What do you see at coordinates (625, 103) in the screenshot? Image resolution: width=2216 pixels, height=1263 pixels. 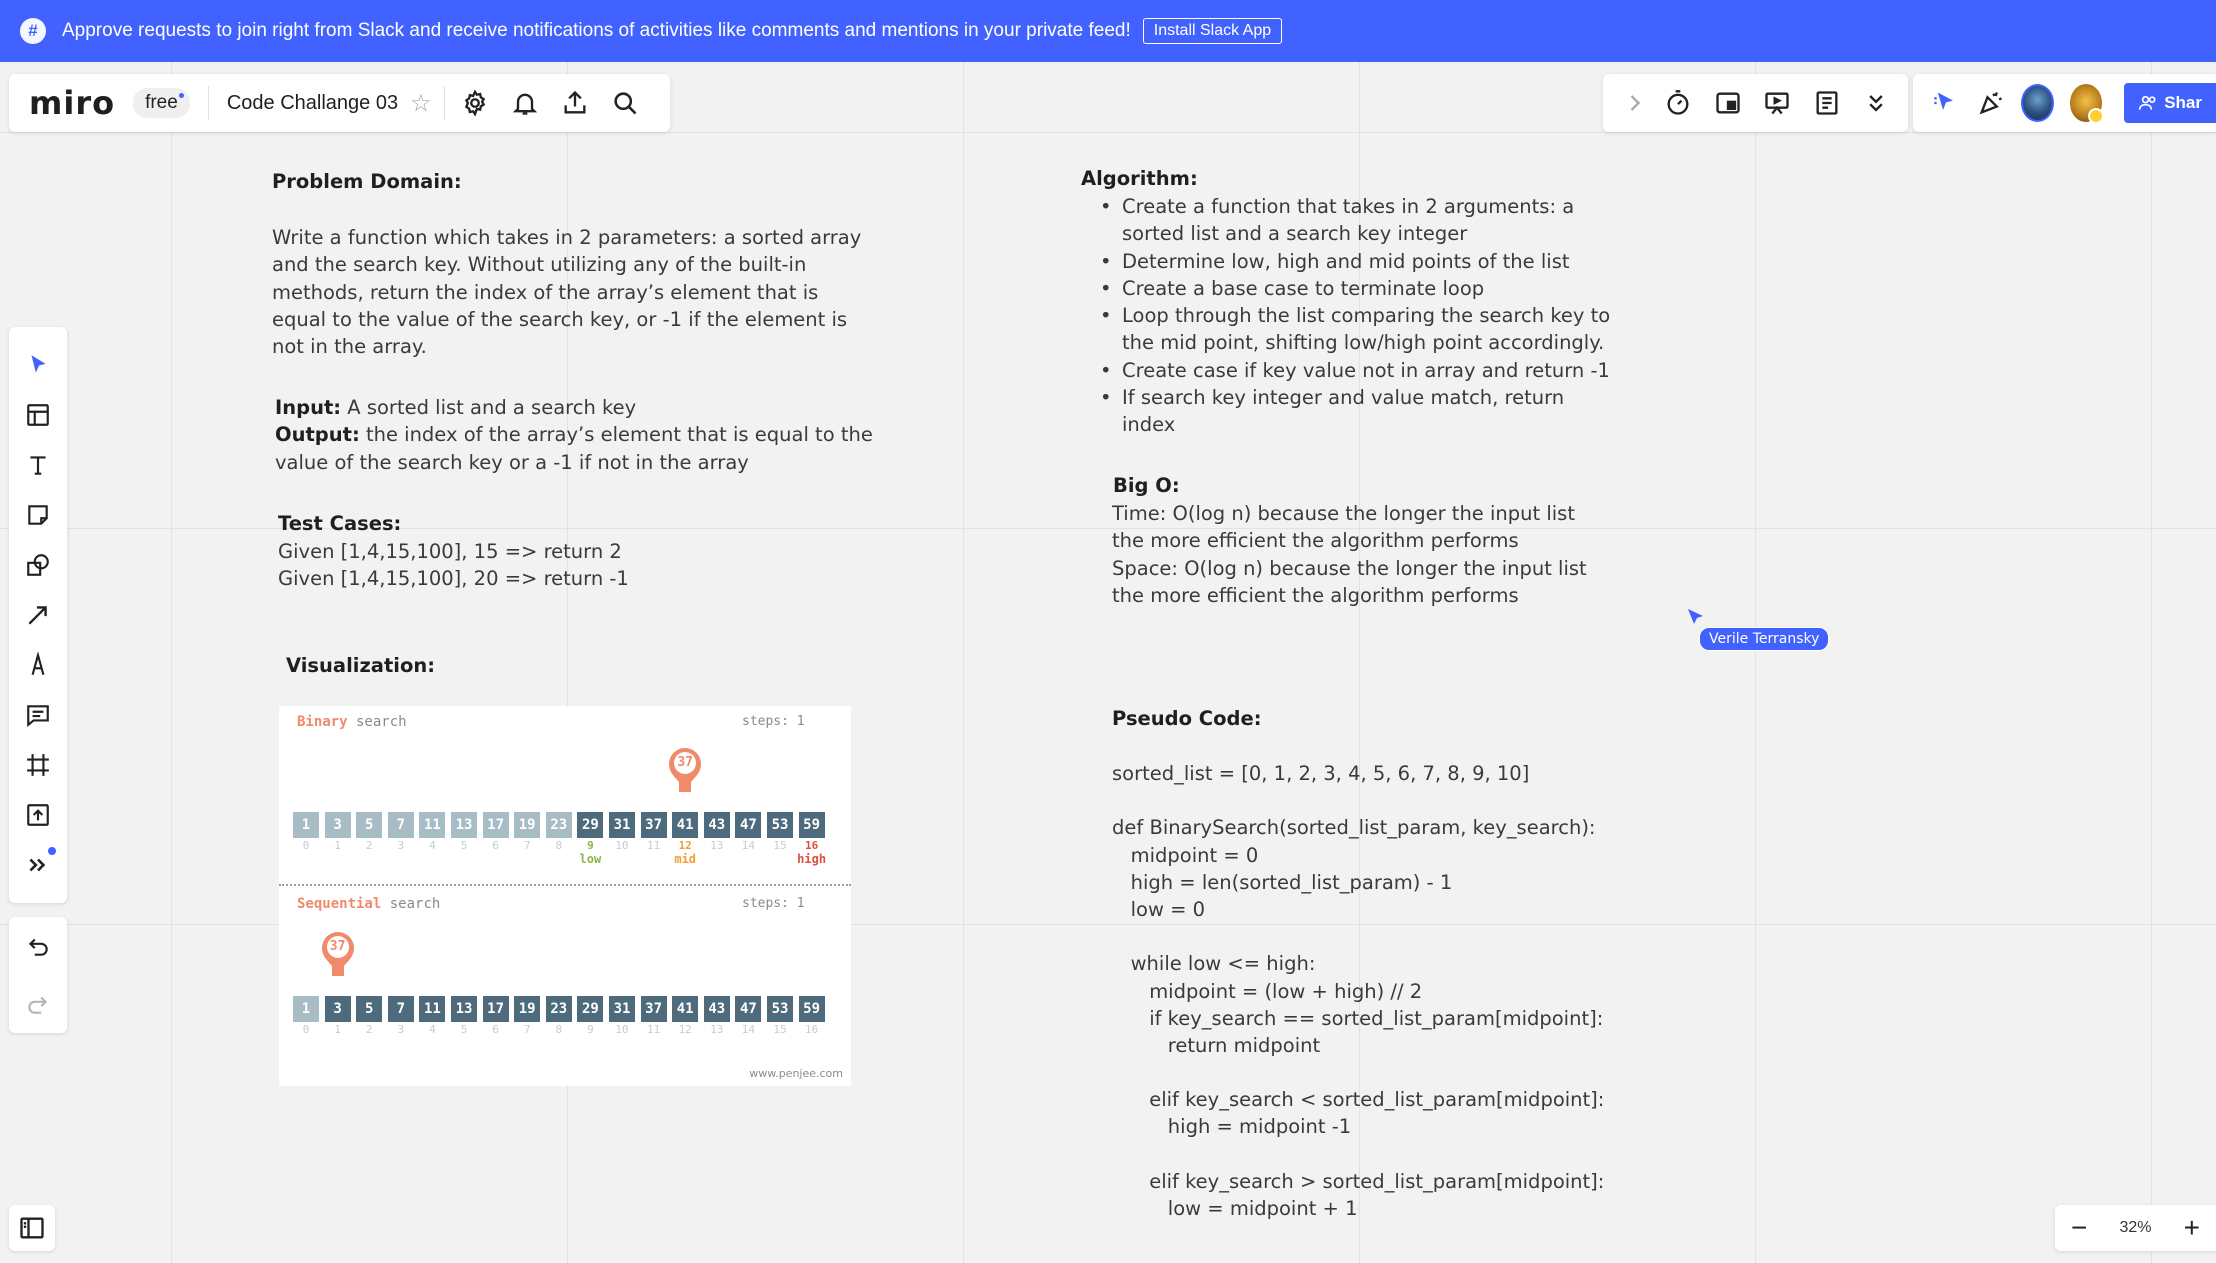 I see `search-icon` at bounding box center [625, 103].